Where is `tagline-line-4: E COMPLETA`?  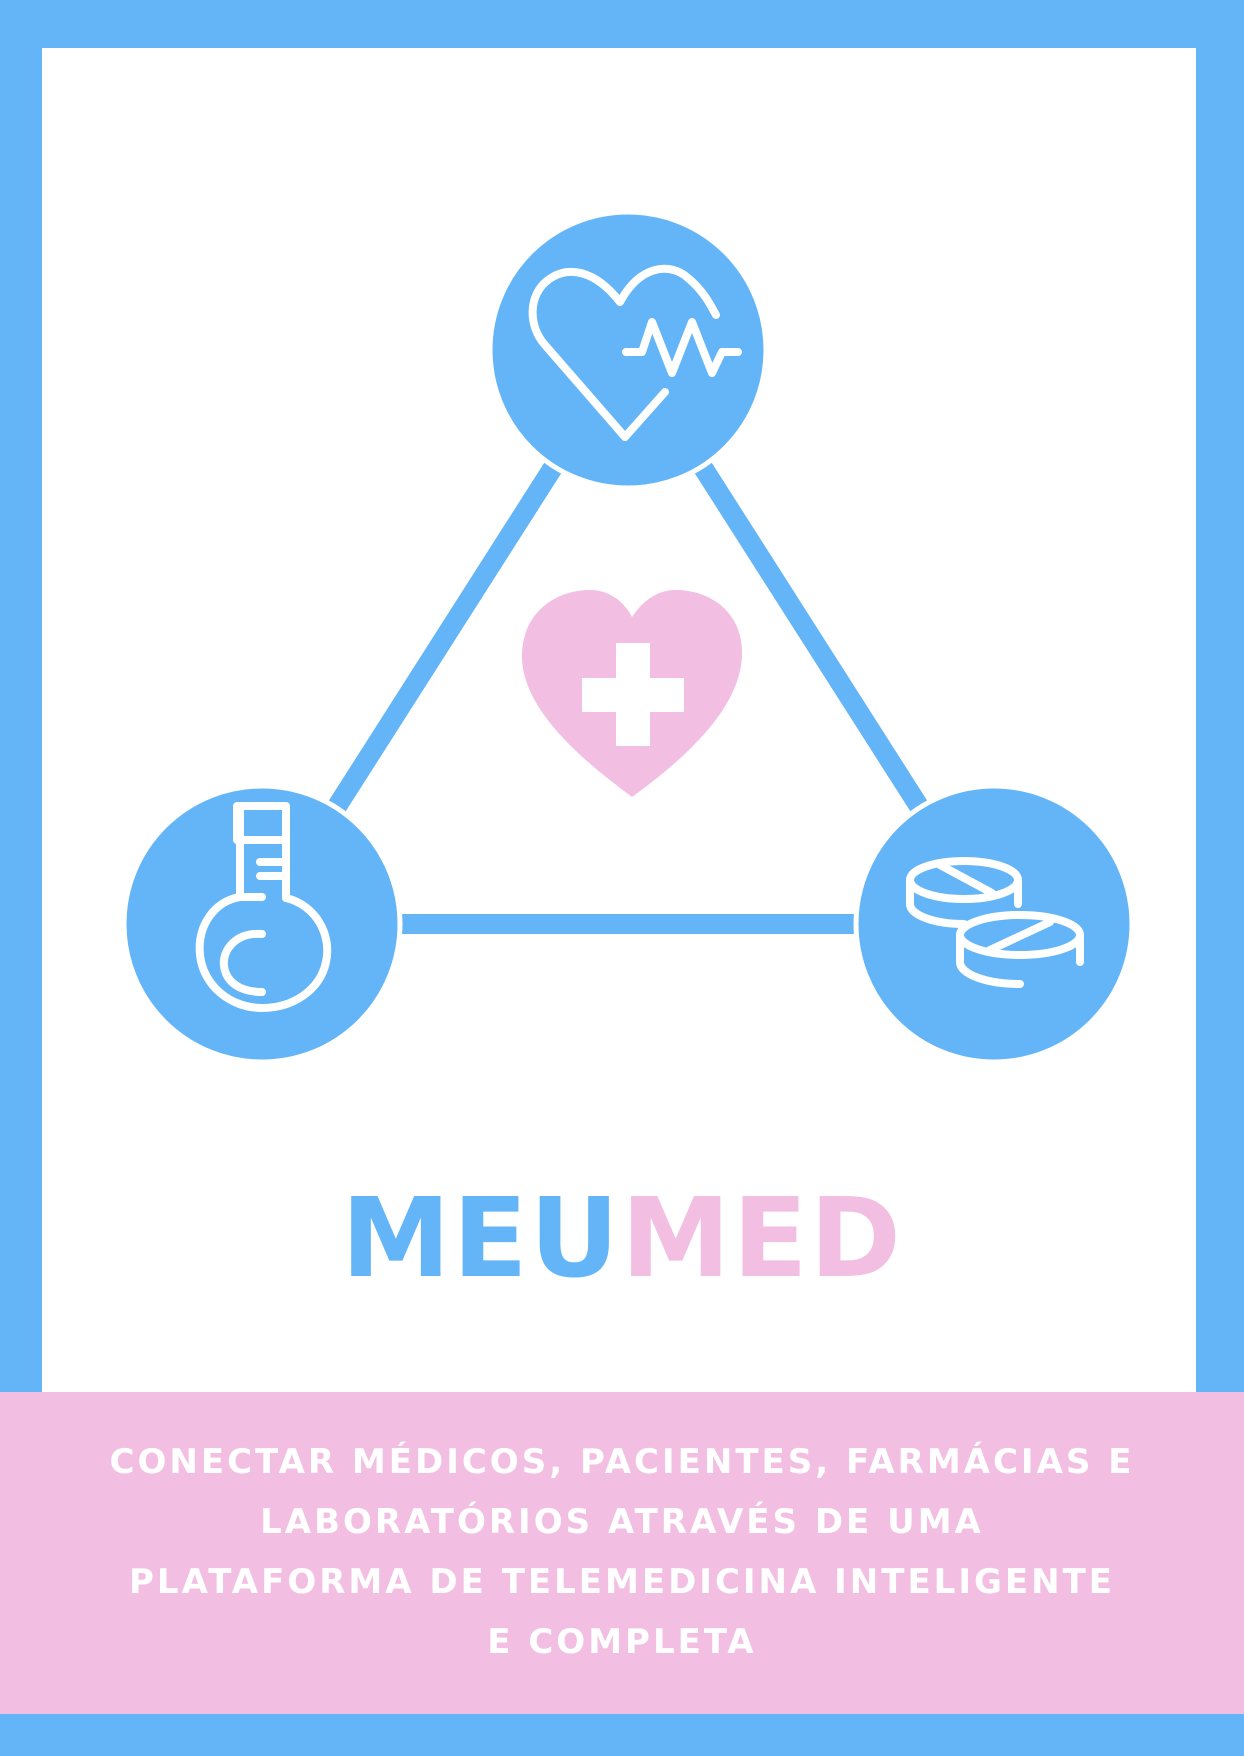 tagline-line-4: E COMPLETA is located at coordinates (622, 1642).